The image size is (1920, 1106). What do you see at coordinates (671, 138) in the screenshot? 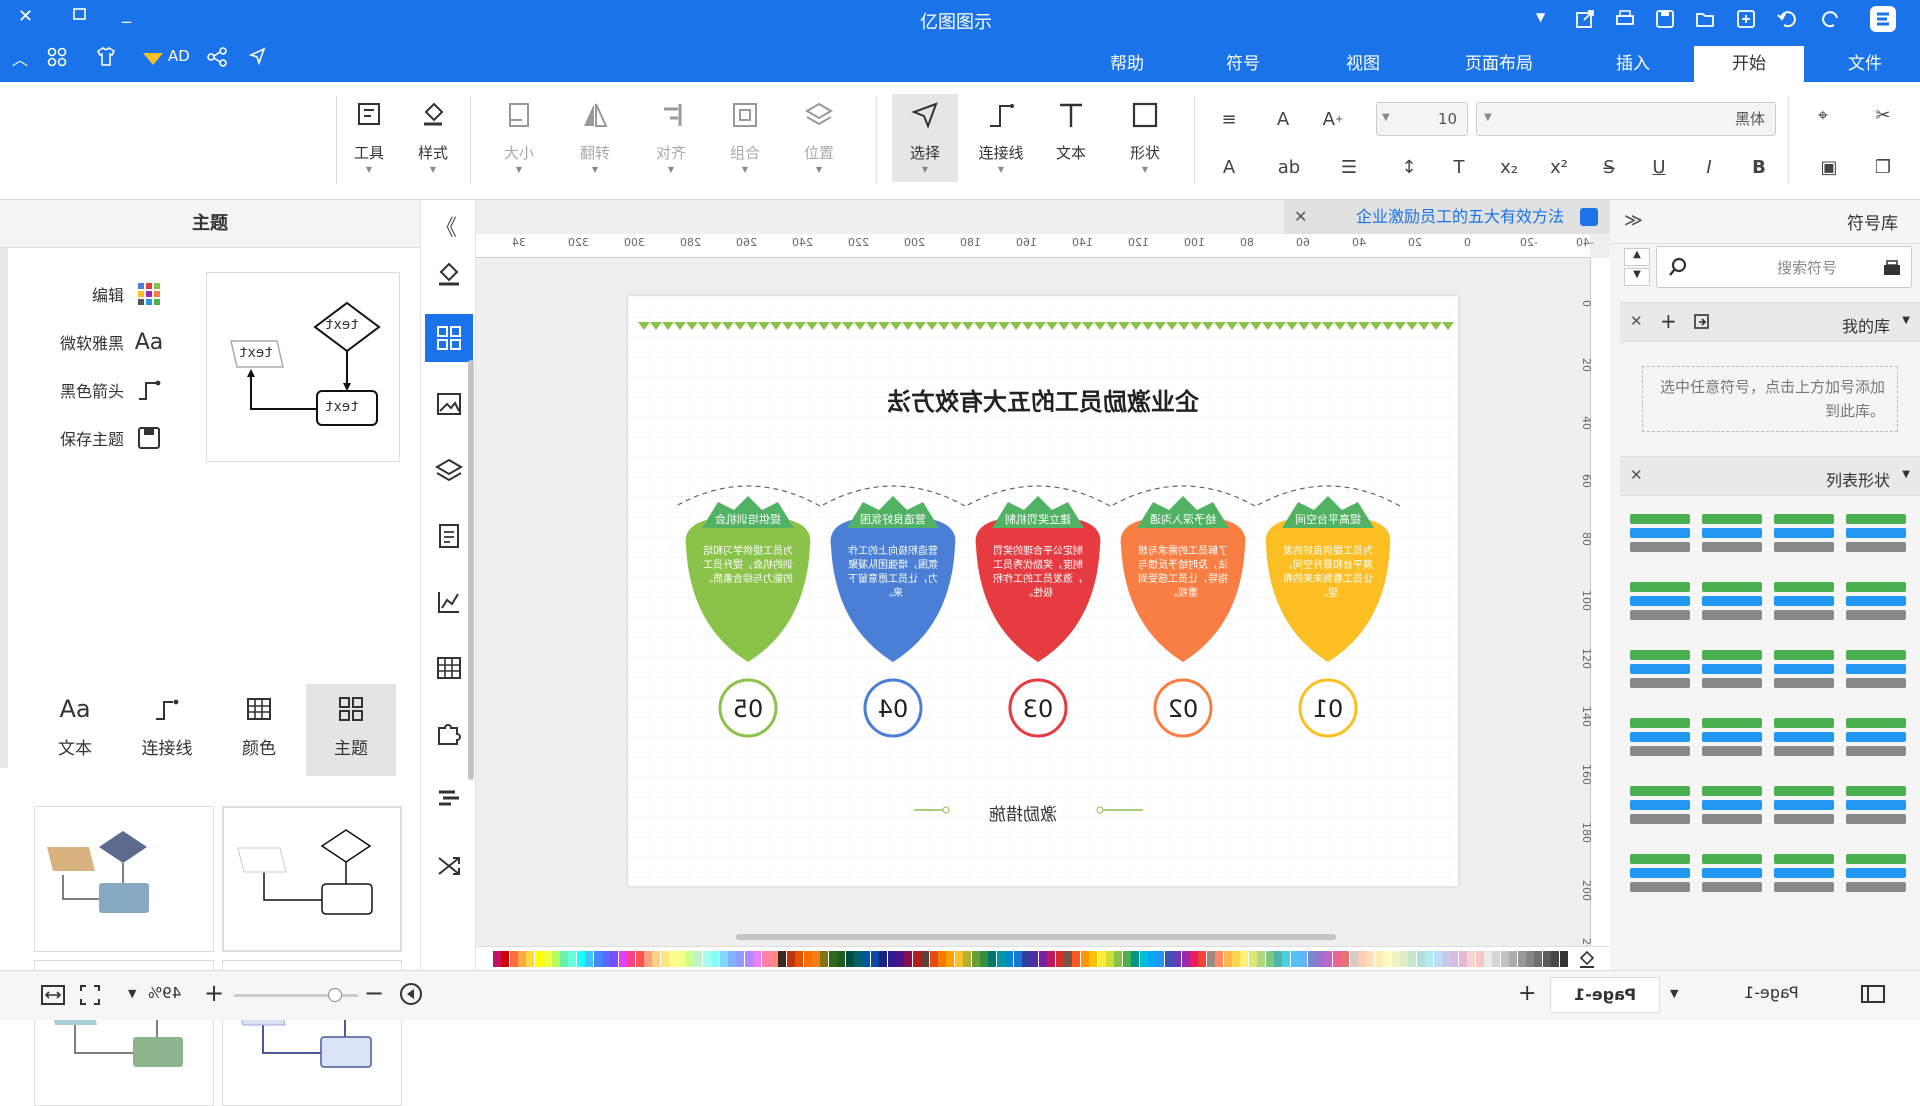
I see `align-button: 对齐 ▼` at bounding box center [671, 138].